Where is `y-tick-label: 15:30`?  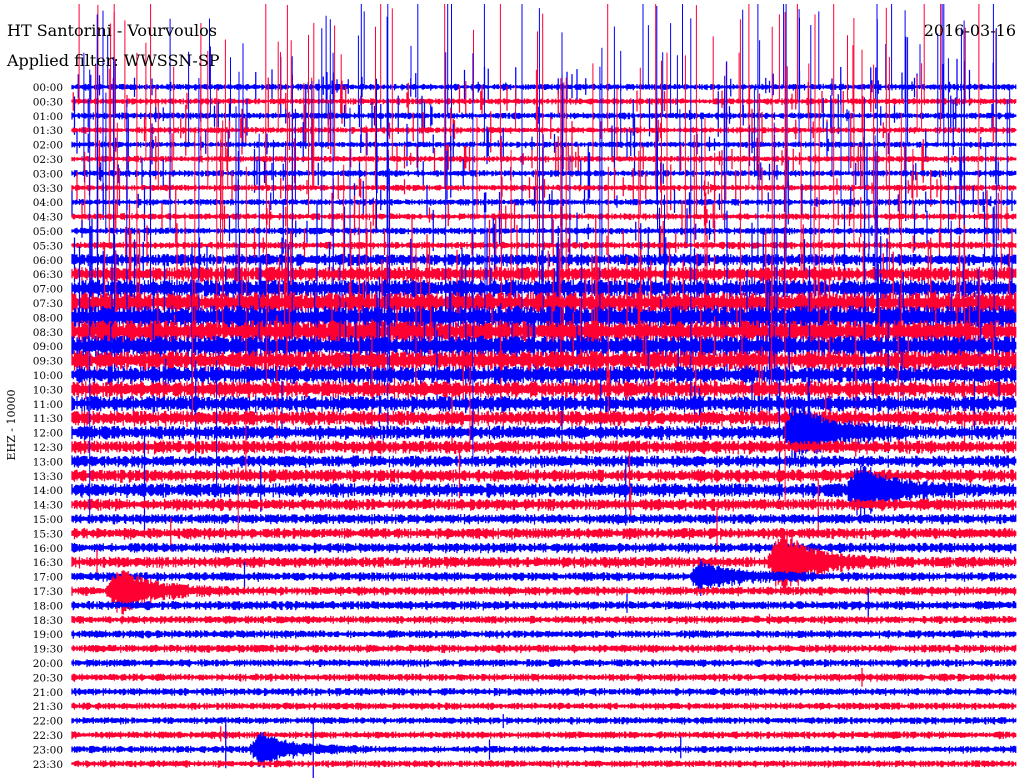 y-tick-label: 15:30 is located at coordinates (48, 534).